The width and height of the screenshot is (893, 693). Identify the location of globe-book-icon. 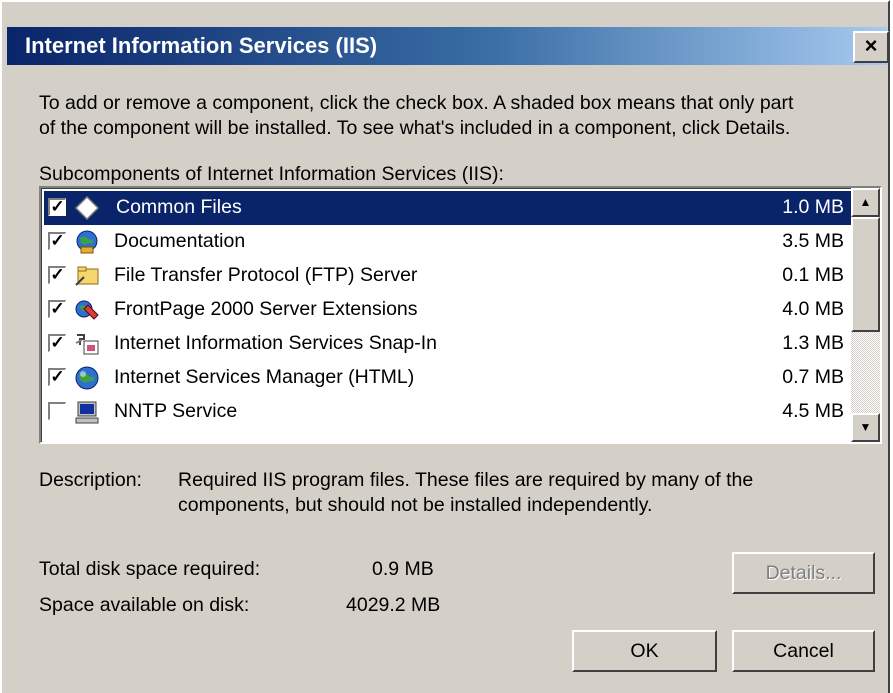
(87, 242).